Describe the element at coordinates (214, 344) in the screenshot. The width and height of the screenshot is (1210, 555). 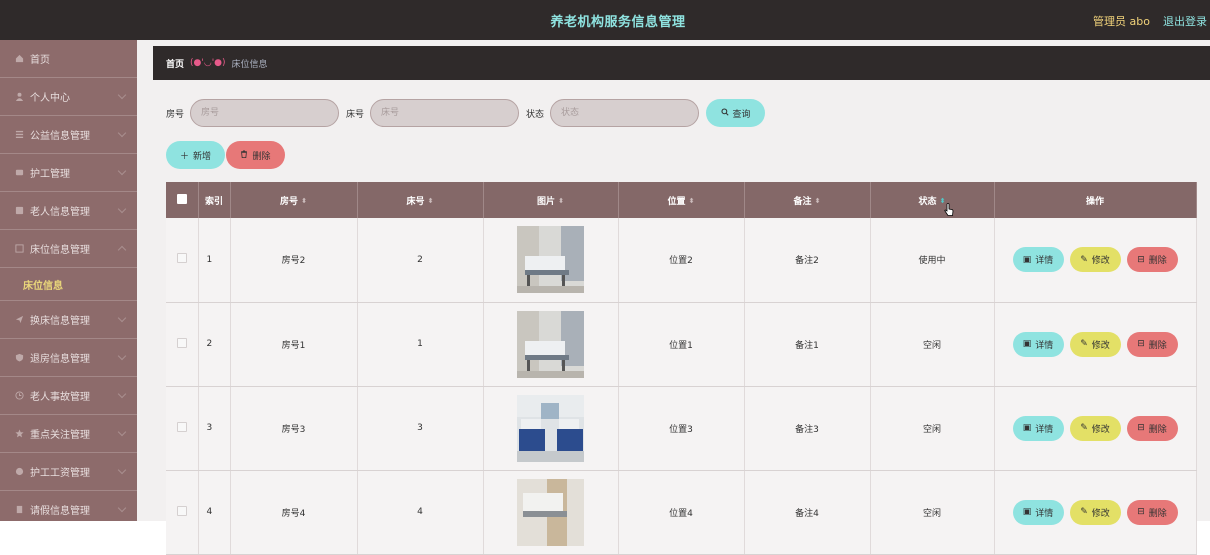
I see `cell-index: 2` at that location.